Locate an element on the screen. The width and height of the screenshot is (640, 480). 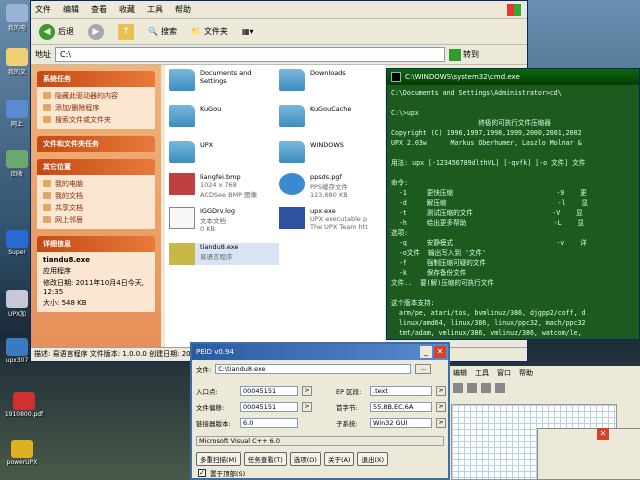
desktop-icon-recycle: 回收 is located at coordinates (17, 164).